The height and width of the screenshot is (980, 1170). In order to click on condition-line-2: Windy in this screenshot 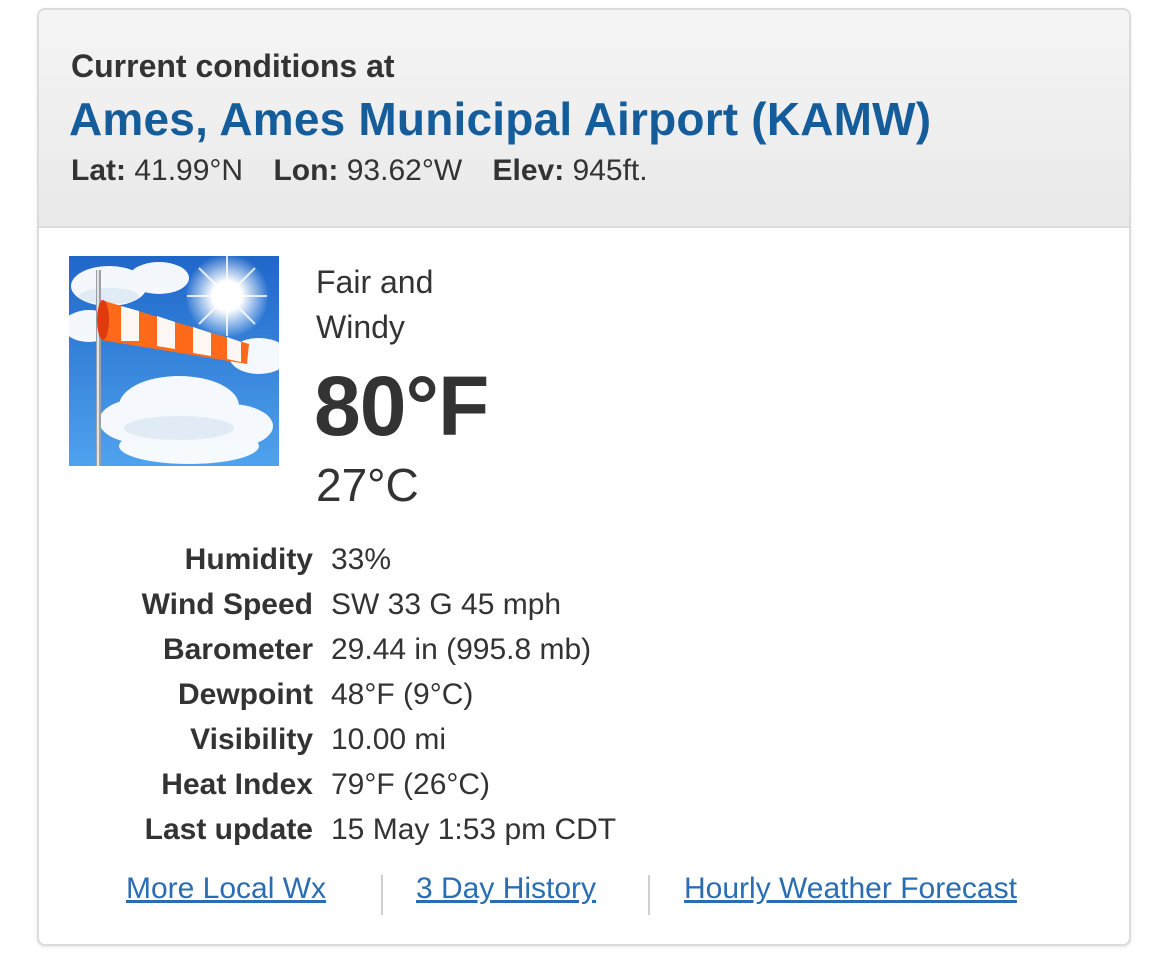, I will do `click(360, 327)`.